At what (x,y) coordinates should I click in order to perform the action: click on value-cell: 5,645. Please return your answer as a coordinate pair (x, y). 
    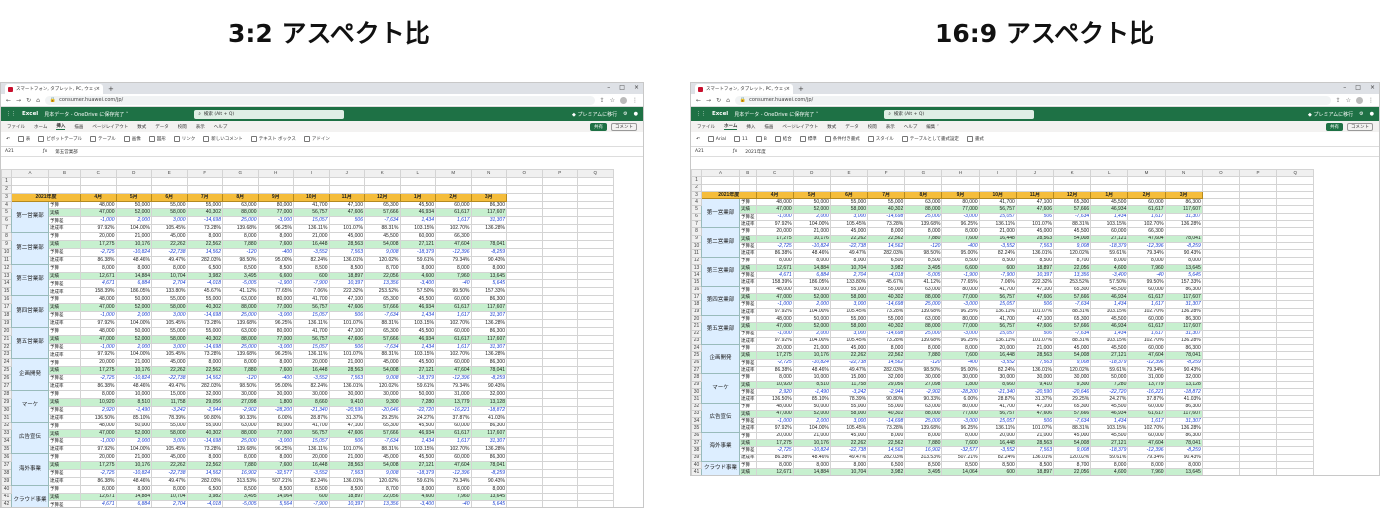
    Looking at the image, I should click on (1183, 275).